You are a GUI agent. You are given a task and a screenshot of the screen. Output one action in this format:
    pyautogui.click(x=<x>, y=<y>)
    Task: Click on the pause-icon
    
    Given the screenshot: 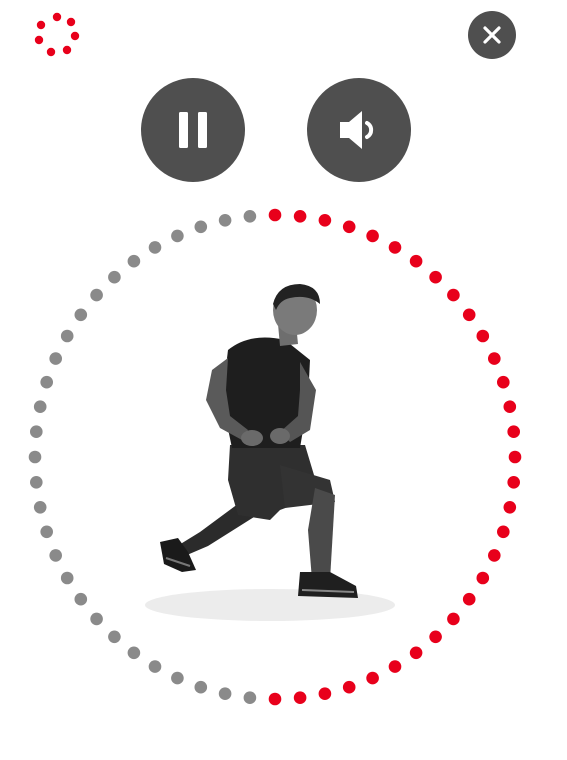 What is the action you would take?
    pyautogui.click(x=193, y=130)
    